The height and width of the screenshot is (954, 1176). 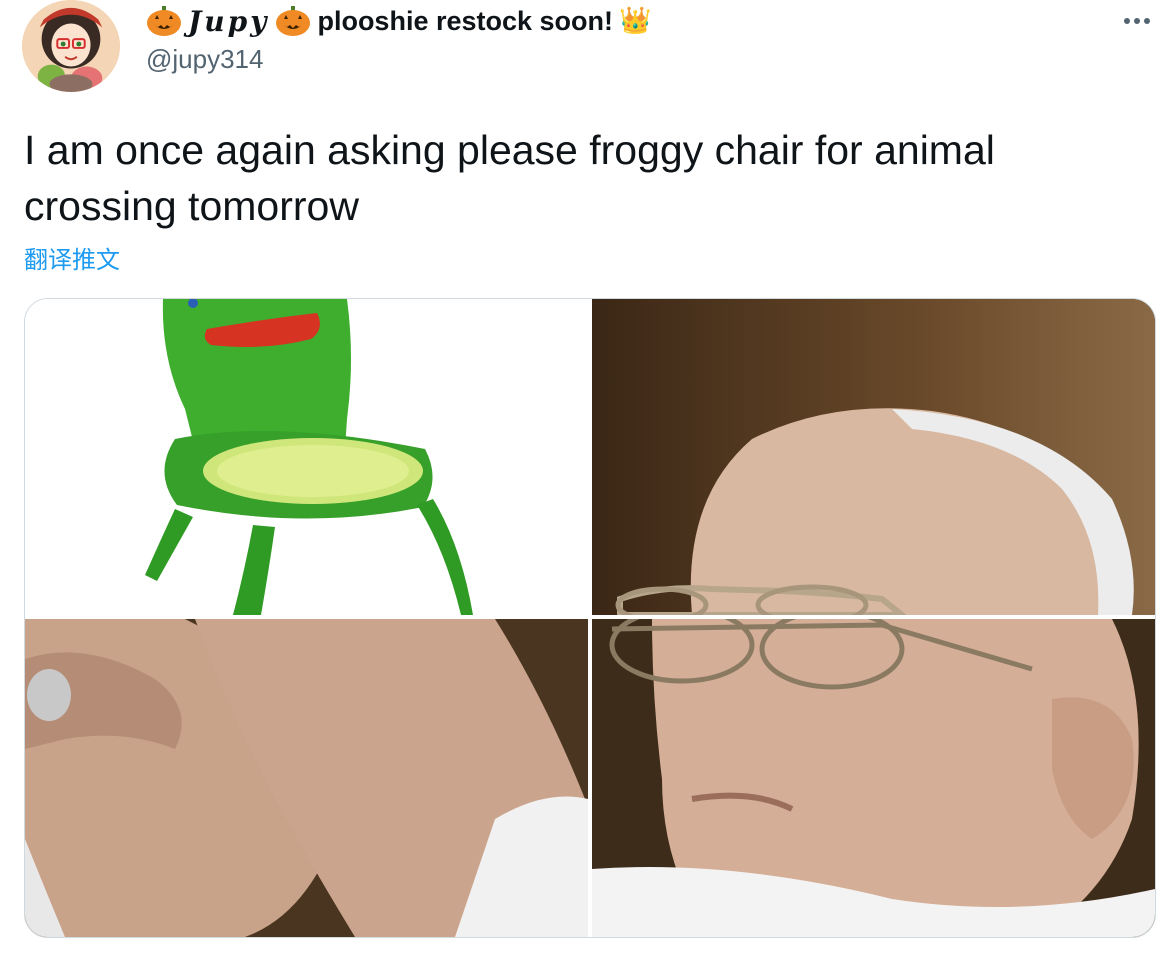 What do you see at coordinates (465, 21) in the screenshot?
I see `author-name-suffix: plooshie restock soon!` at bounding box center [465, 21].